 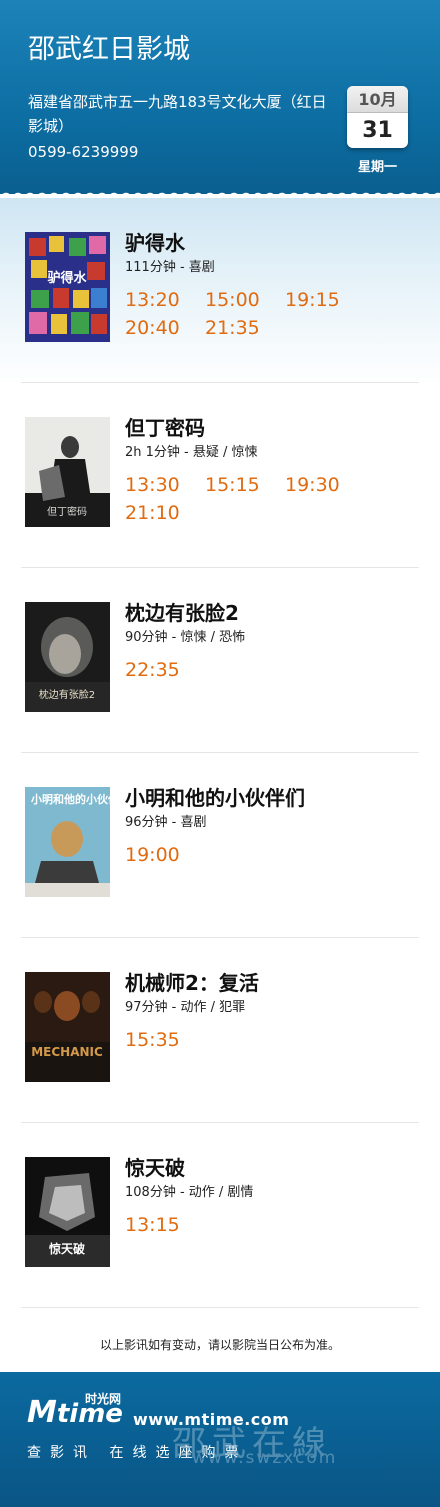 What do you see at coordinates (165, 855) in the screenshot?
I see `showtime: 19:00` at bounding box center [165, 855].